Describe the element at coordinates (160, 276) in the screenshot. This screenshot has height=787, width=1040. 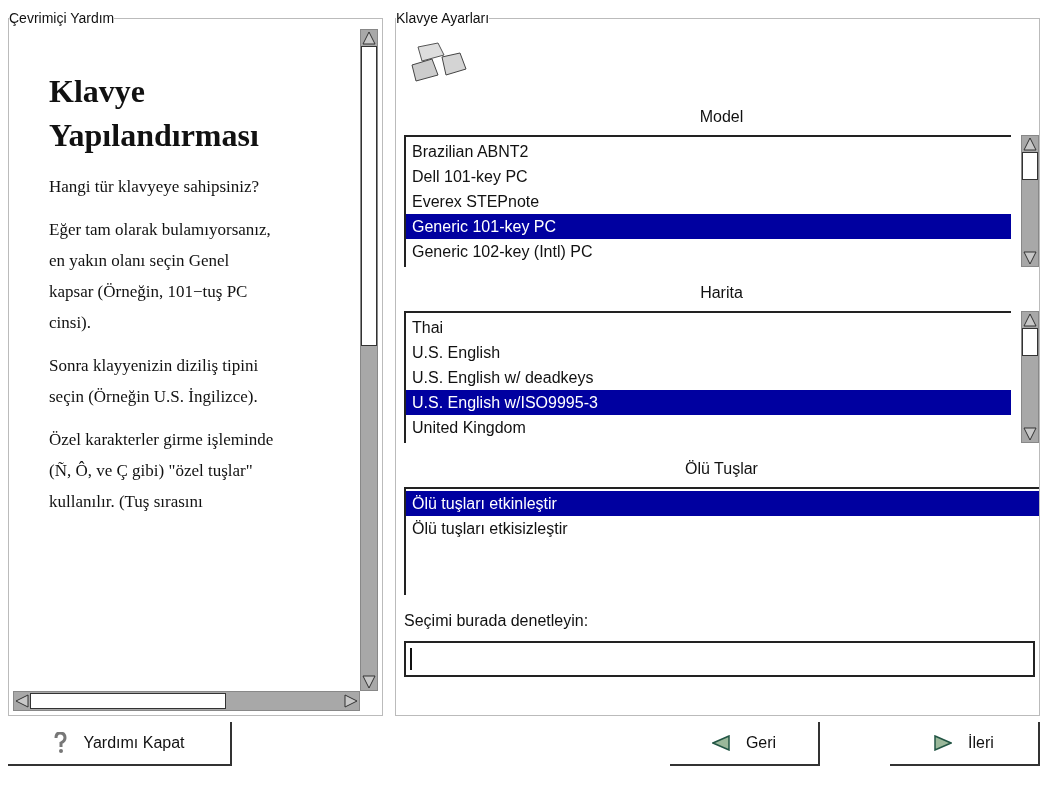
I see `help-paragraph: Eğer tam olarak bulamıyorsanız, en yakın olanı seçin Genel kapsar (Örneğin, 101−tuş PC cinsi).` at that location.